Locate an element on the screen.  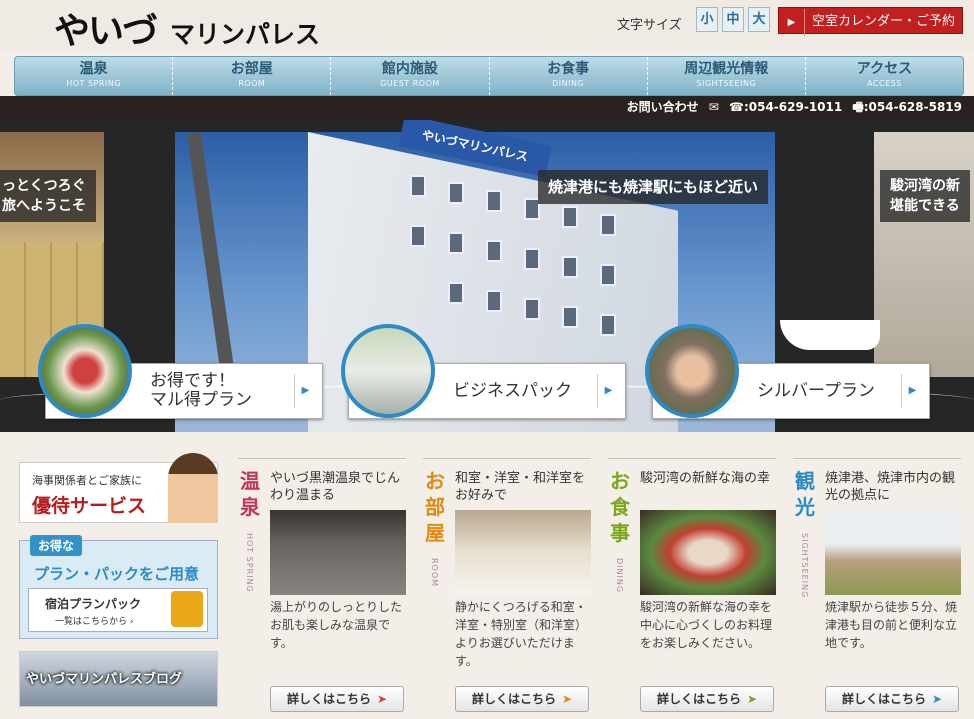
nav-item-sightseeing: 周辺観光情報 SIGHTSEEING is located at coordinates (727, 76).